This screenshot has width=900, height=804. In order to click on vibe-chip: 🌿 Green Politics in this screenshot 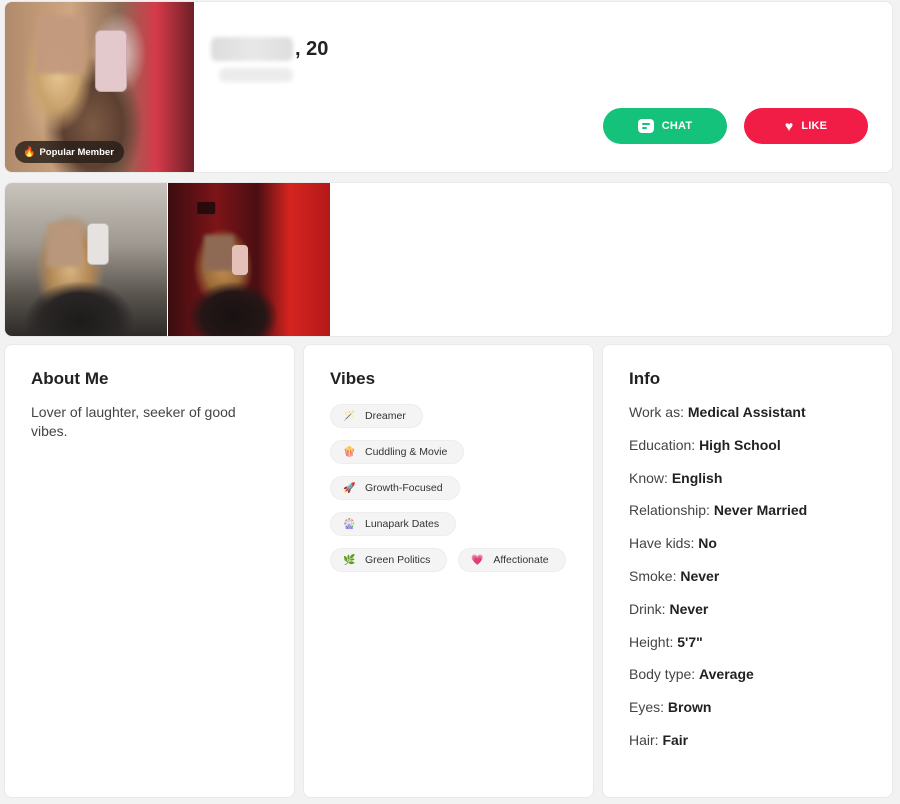, I will do `click(389, 560)`.